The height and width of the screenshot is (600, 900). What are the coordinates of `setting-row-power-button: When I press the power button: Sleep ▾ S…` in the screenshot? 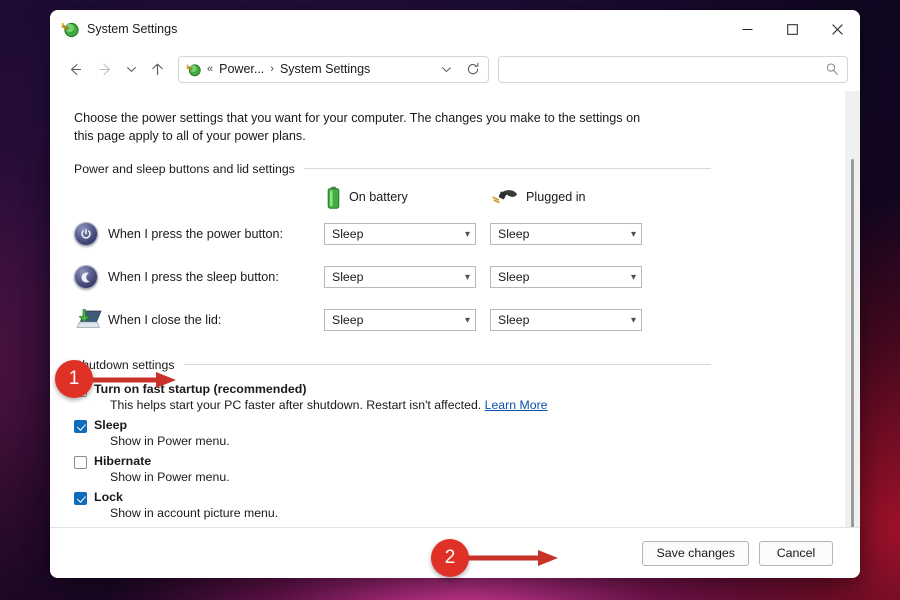 It's located at (447, 234).